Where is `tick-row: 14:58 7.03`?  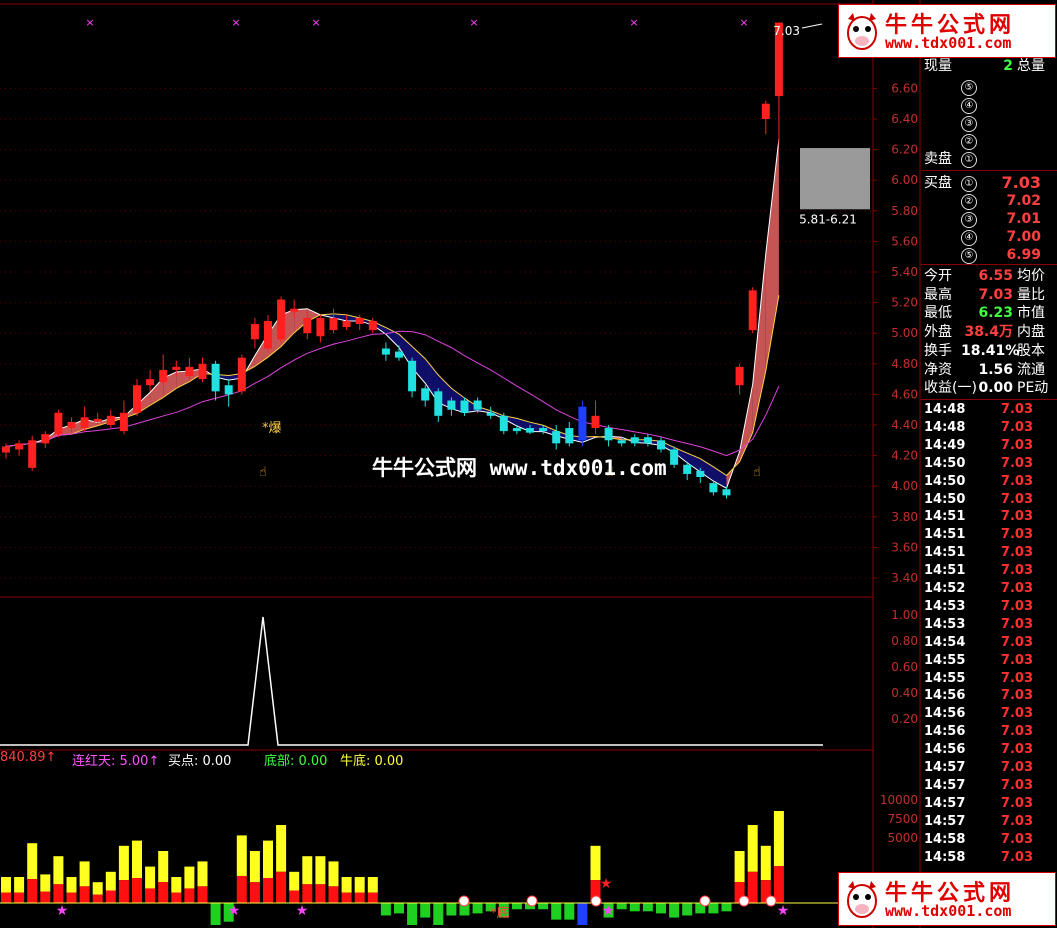 tick-row: 14:58 7.03 is located at coordinates (989, 858).